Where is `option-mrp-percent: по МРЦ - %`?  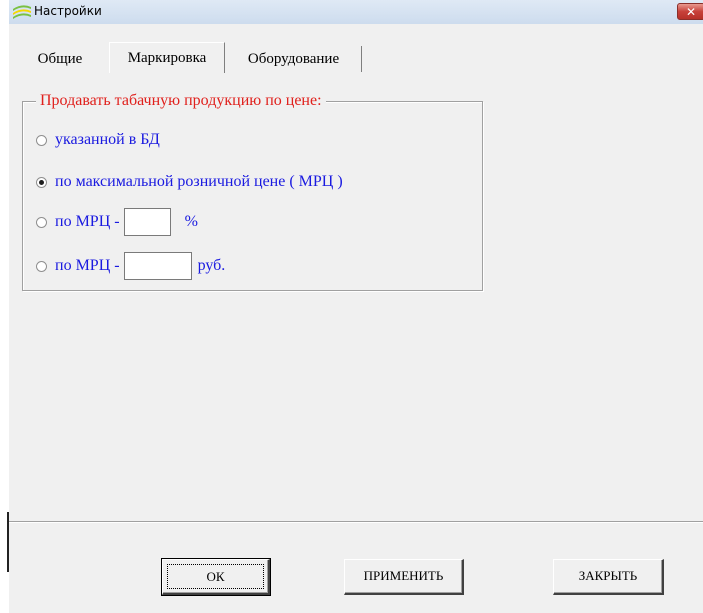 option-mrp-percent: по МРЦ - % is located at coordinates (117, 222).